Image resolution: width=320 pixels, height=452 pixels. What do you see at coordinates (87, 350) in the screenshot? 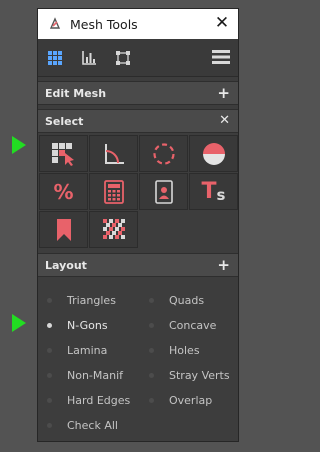
I see `layout-option-label: Lamina` at bounding box center [87, 350].